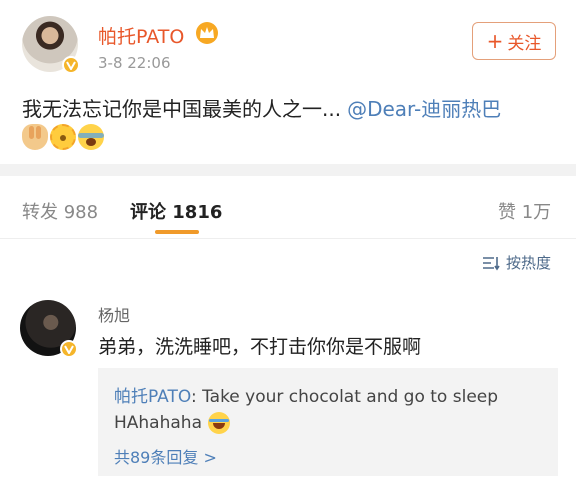  Describe the element at coordinates (152, 397) in the screenshot. I see `reply-author: 帕托PATO` at that location.